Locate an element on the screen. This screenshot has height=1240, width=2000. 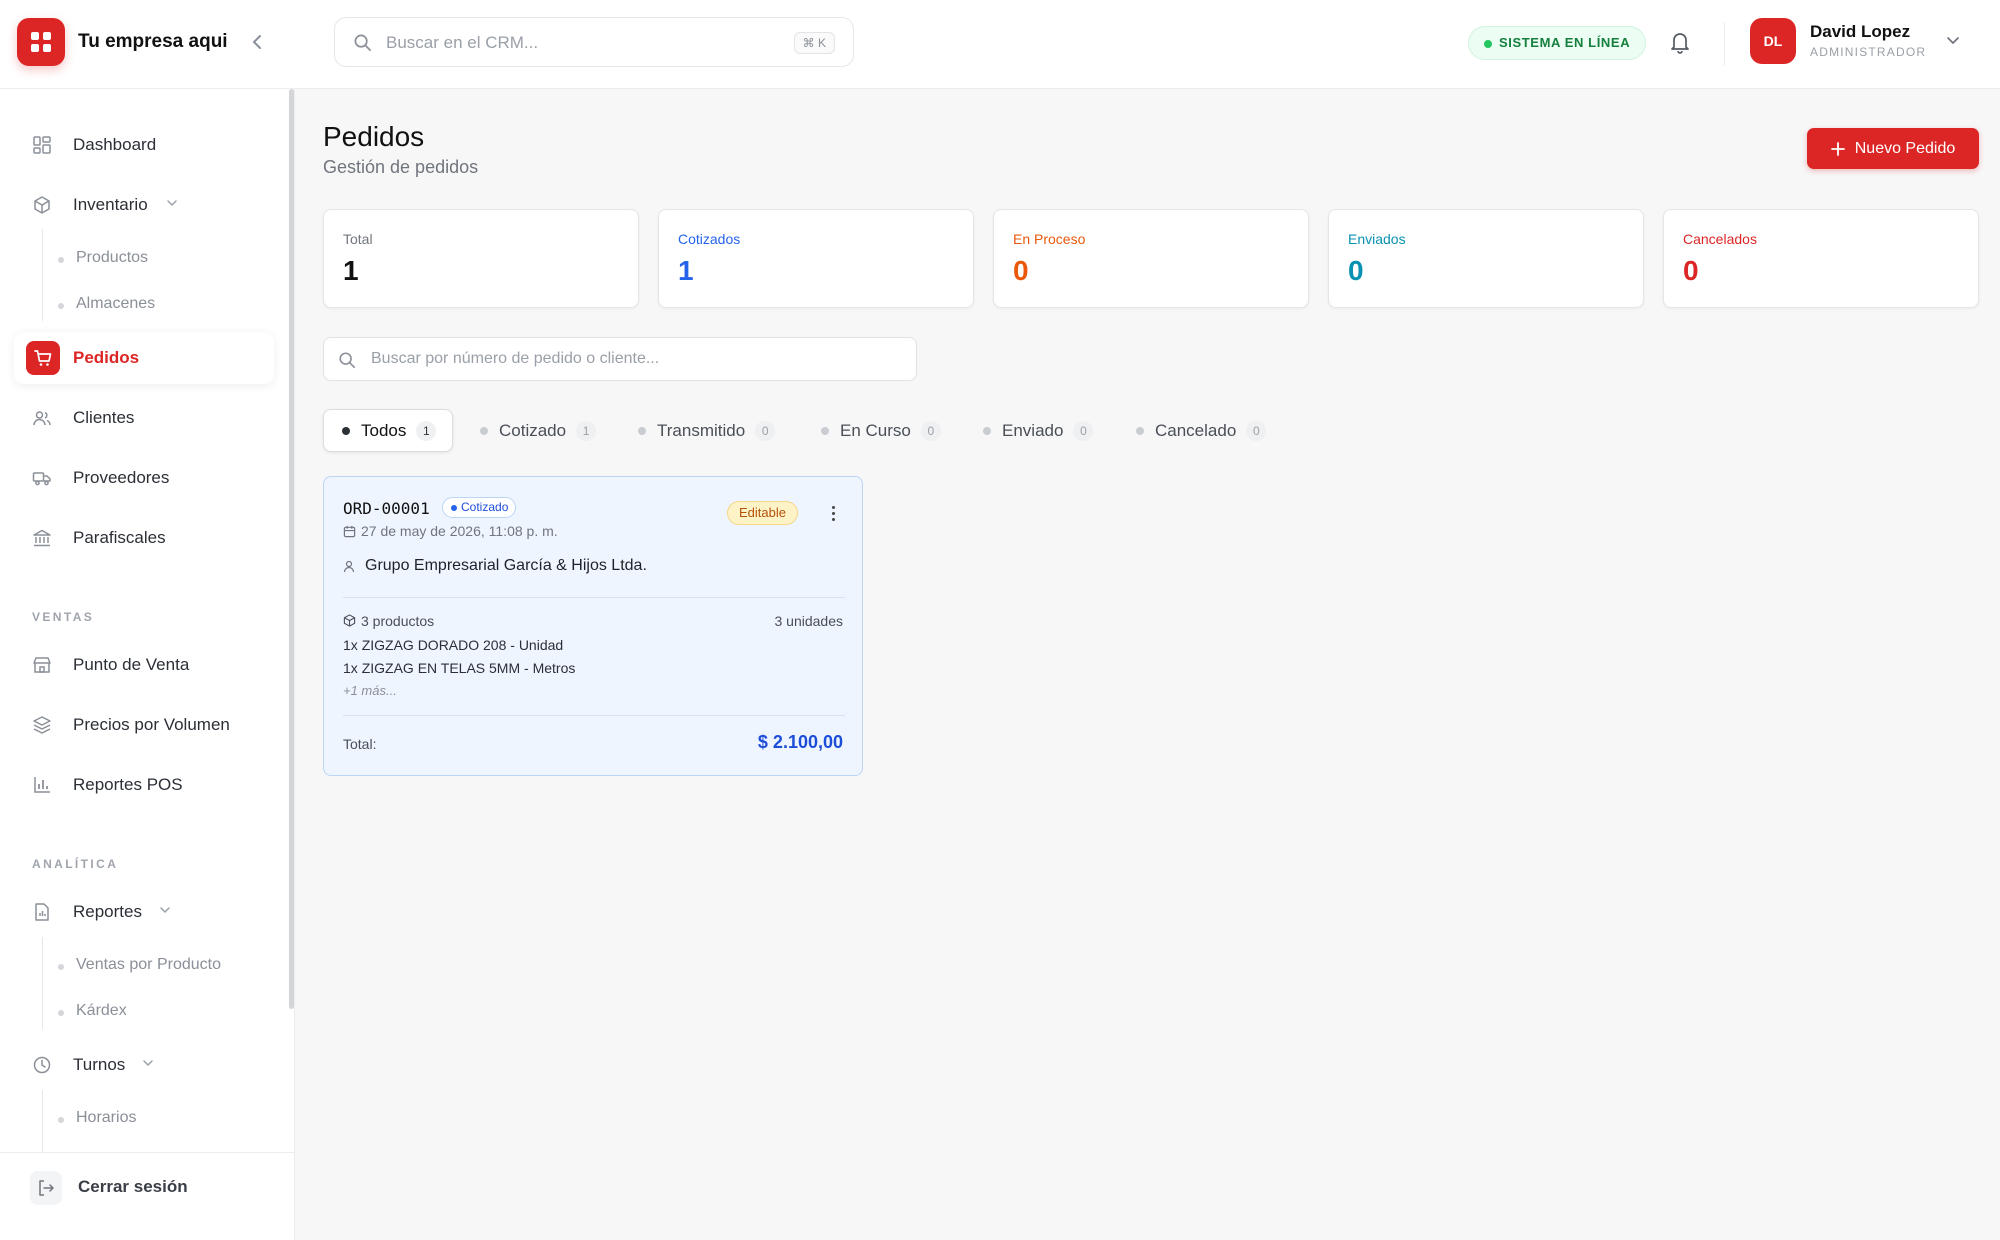
sidebar-subitem-kardex: Kárdex is located at coordinates (92, 1011).